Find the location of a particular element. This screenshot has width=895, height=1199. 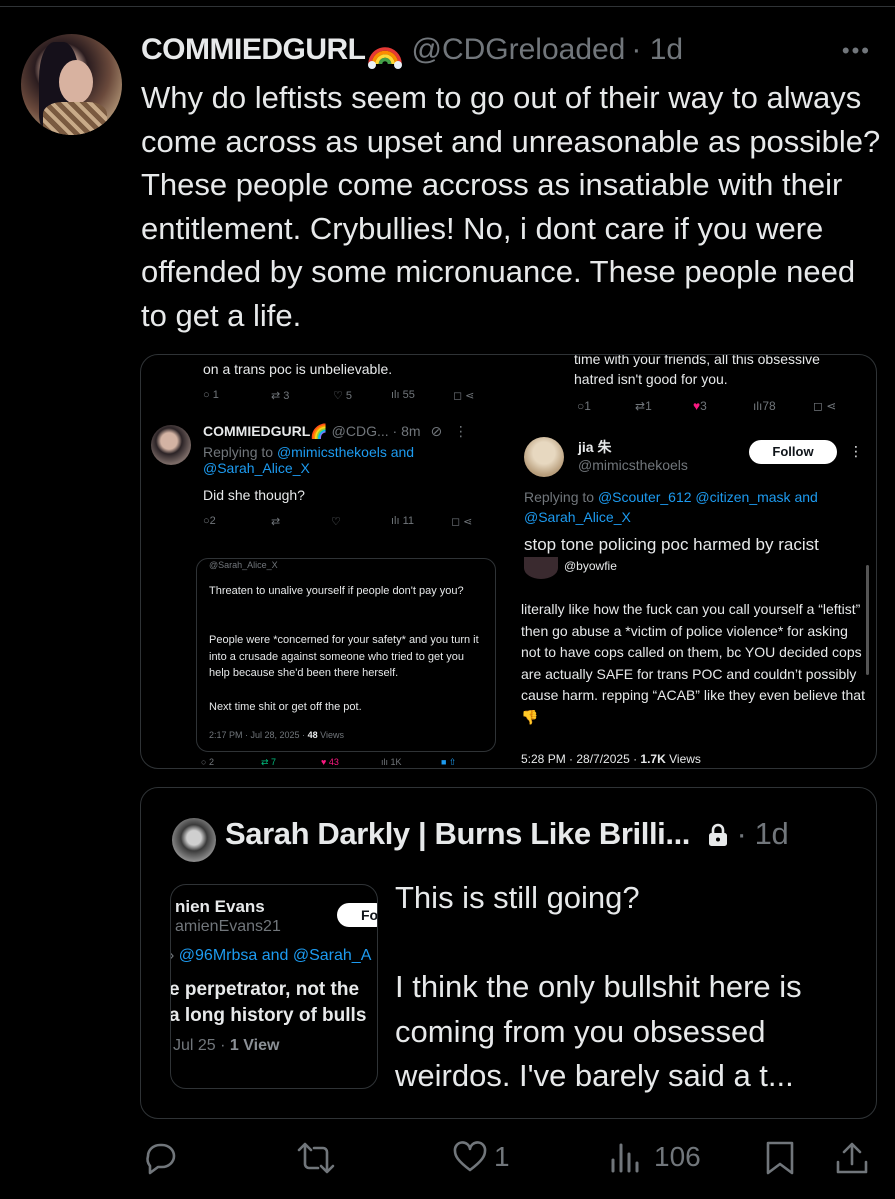

author-name: COMMIEDGURL is located at coordinates (253, 50).